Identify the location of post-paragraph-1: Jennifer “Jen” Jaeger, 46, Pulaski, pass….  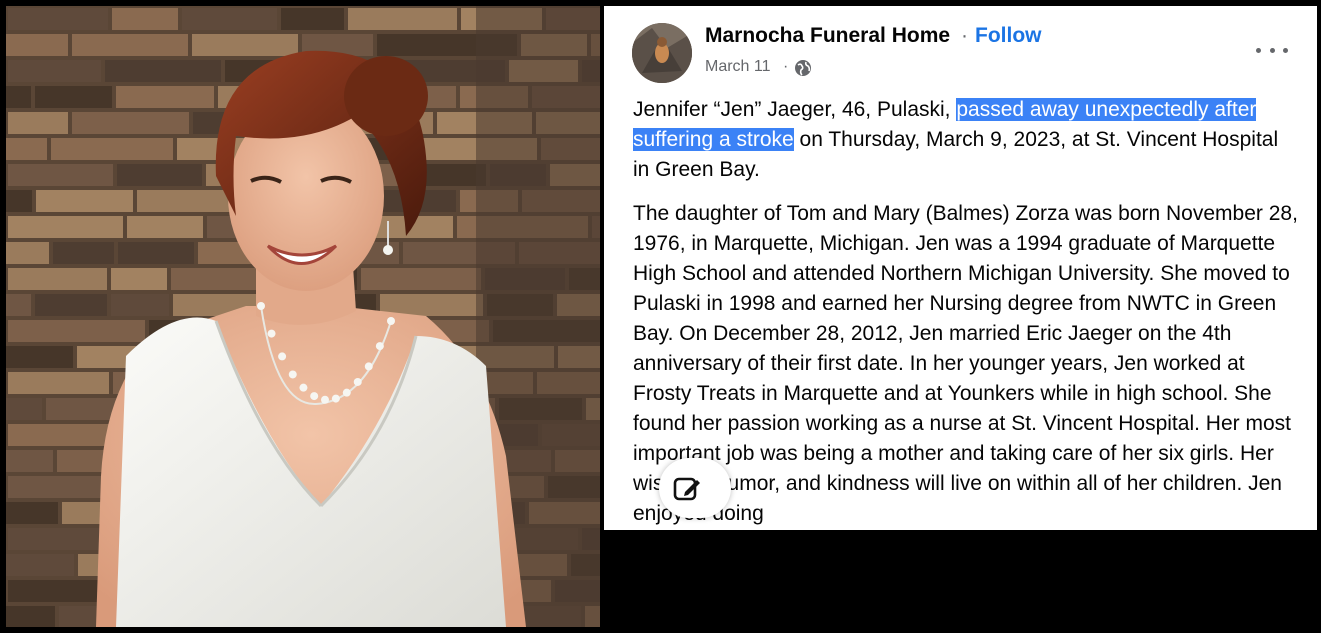
(965, 140).